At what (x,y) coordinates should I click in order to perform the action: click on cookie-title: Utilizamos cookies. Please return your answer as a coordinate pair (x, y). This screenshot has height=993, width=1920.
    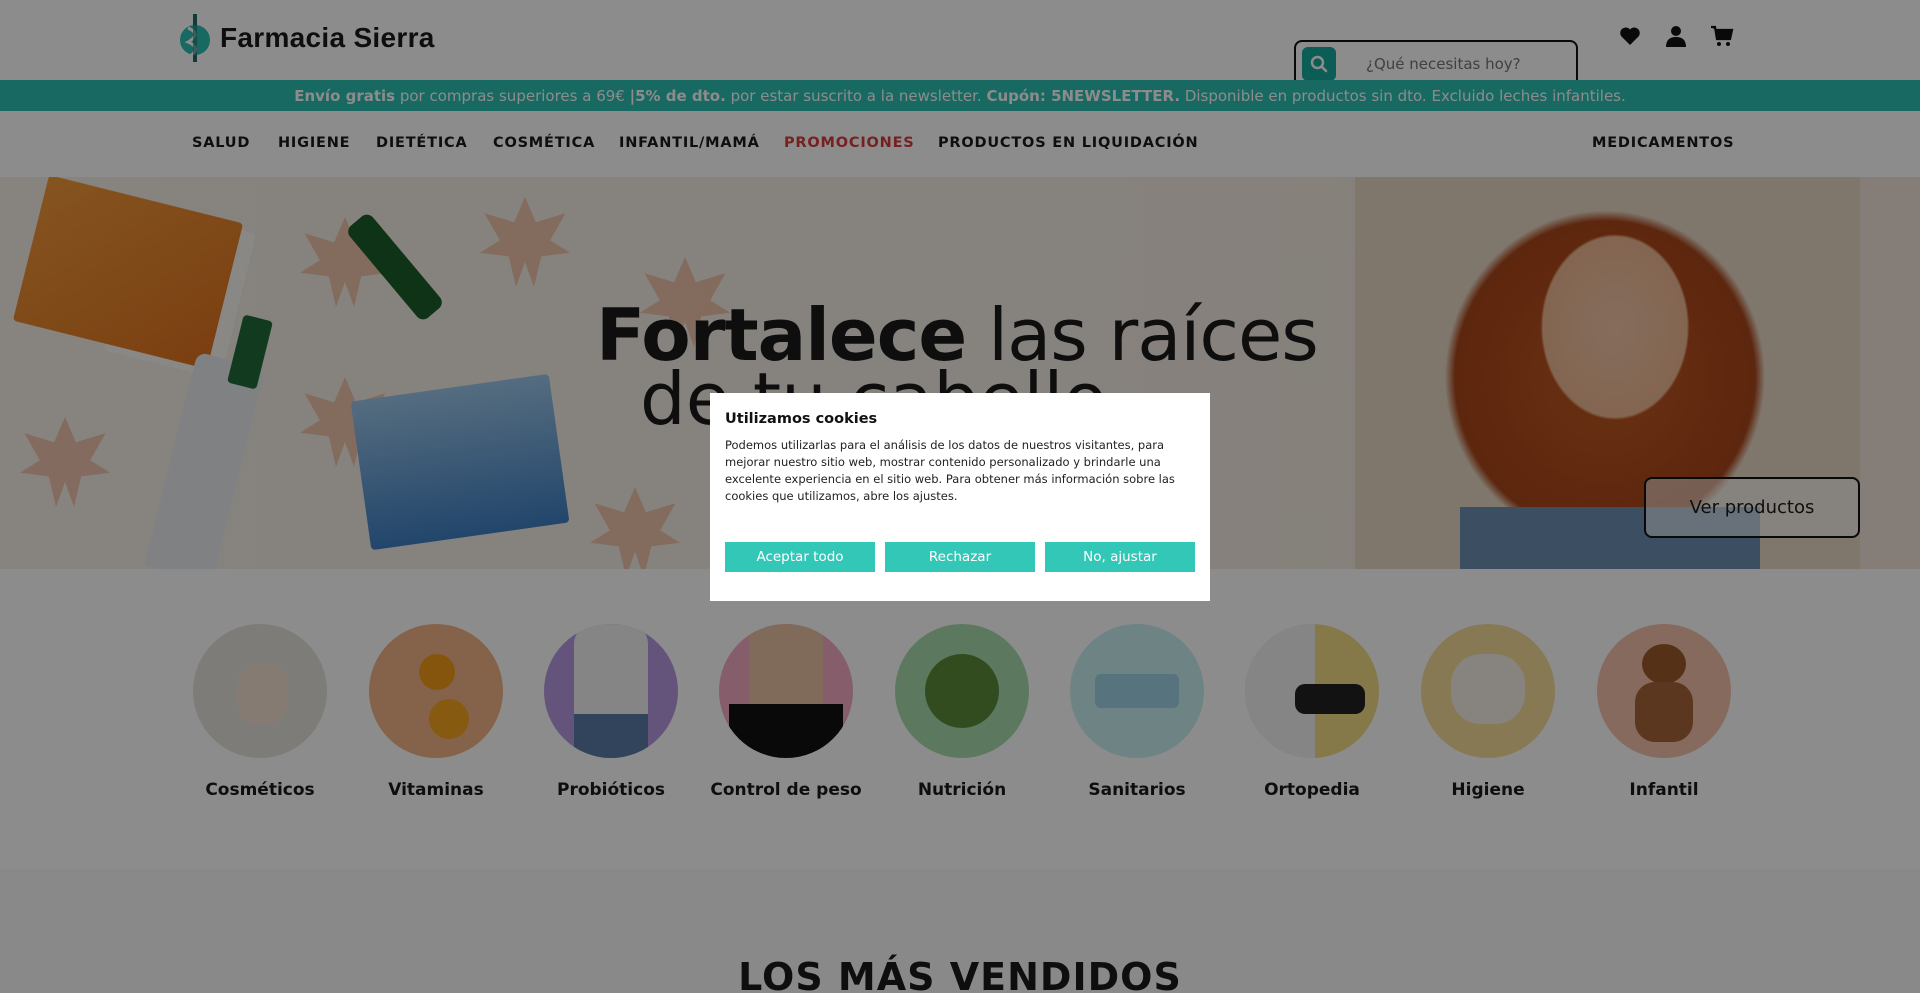
    Looking at the image, I should click on (801, 419).